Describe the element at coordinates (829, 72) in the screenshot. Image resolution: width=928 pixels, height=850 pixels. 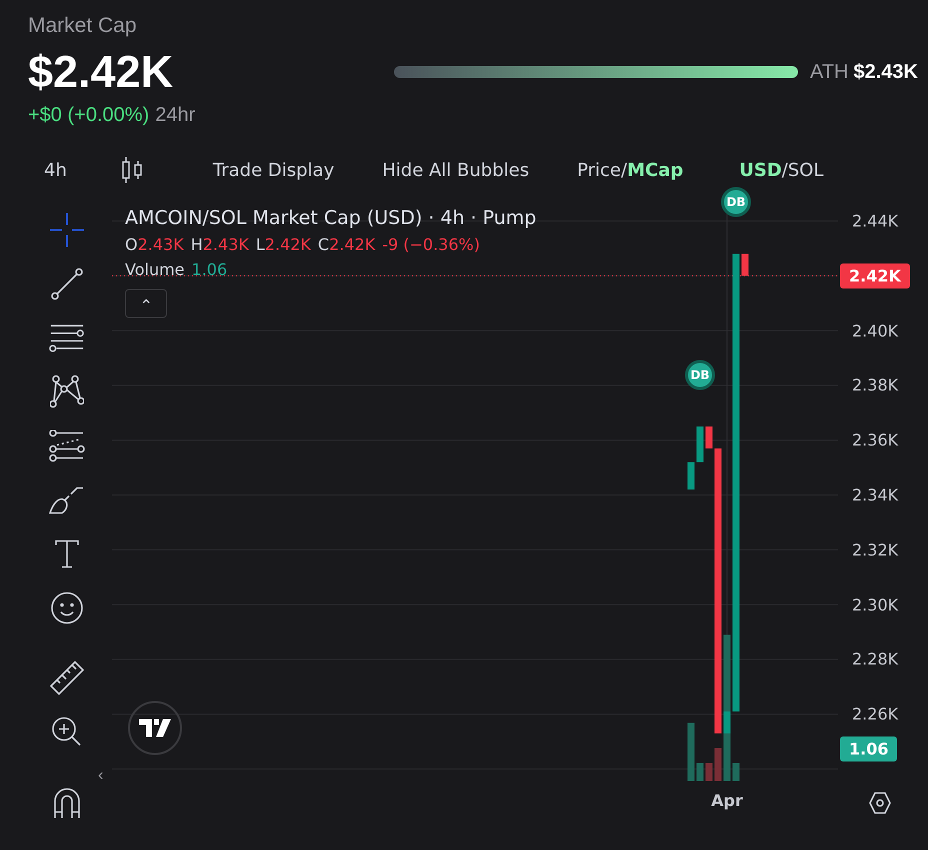
I see `ath-label: ATH` at that location.